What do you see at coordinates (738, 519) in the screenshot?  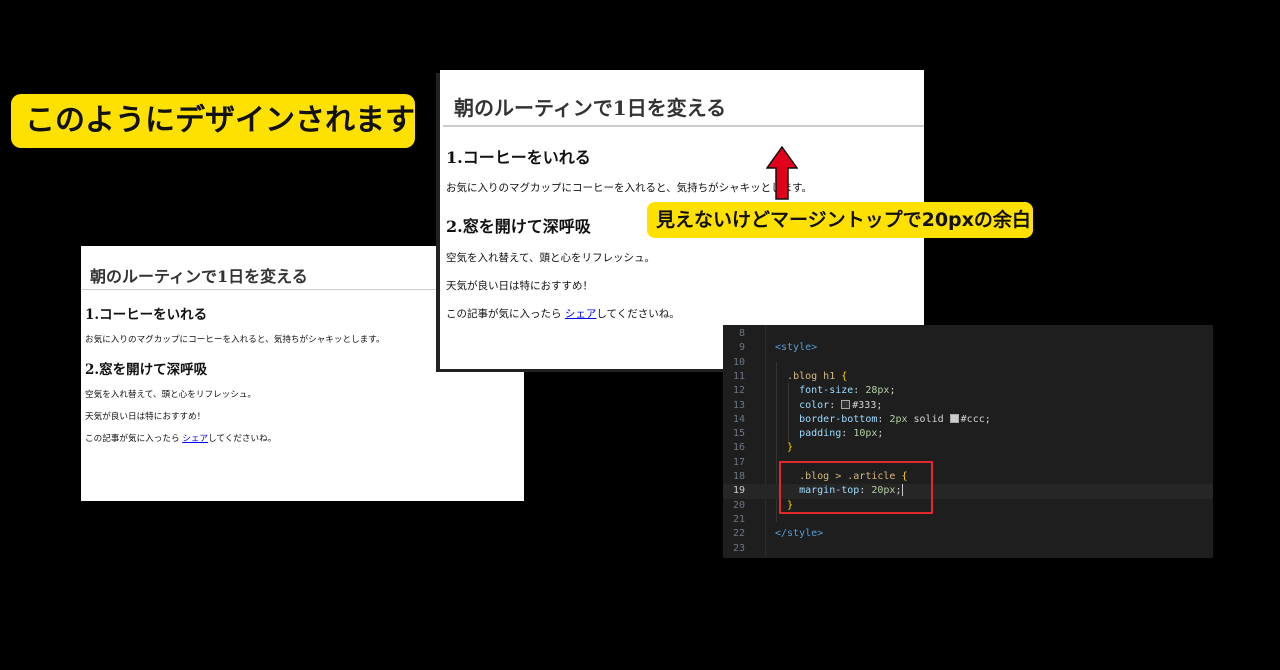 I see `line-number: 21` at bounding box center [738, 519].